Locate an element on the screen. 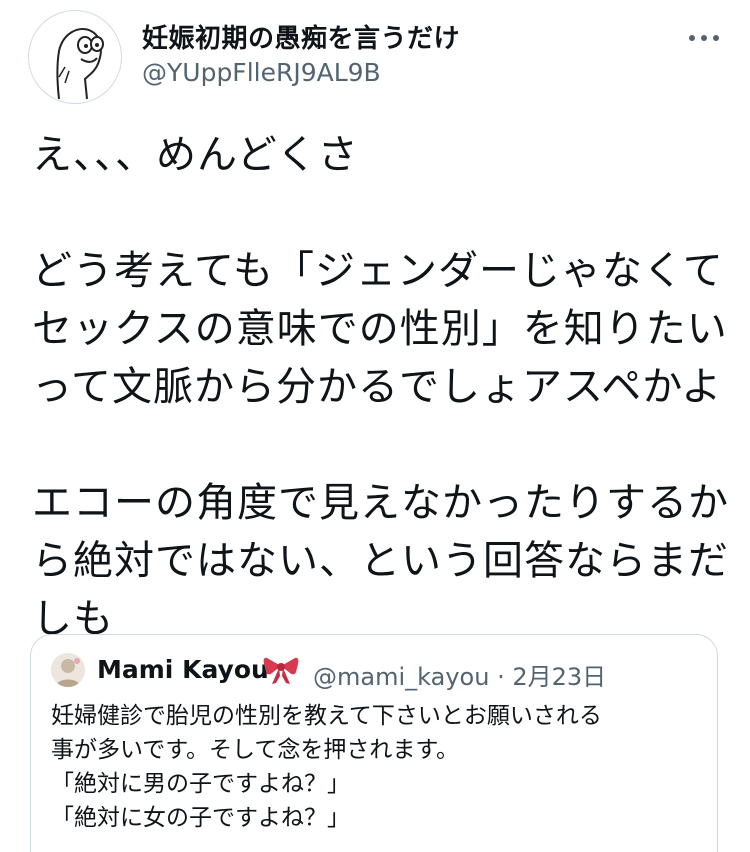 This screenshot has height=852, width=750. author-avatar is located at coordinates (75, 57).